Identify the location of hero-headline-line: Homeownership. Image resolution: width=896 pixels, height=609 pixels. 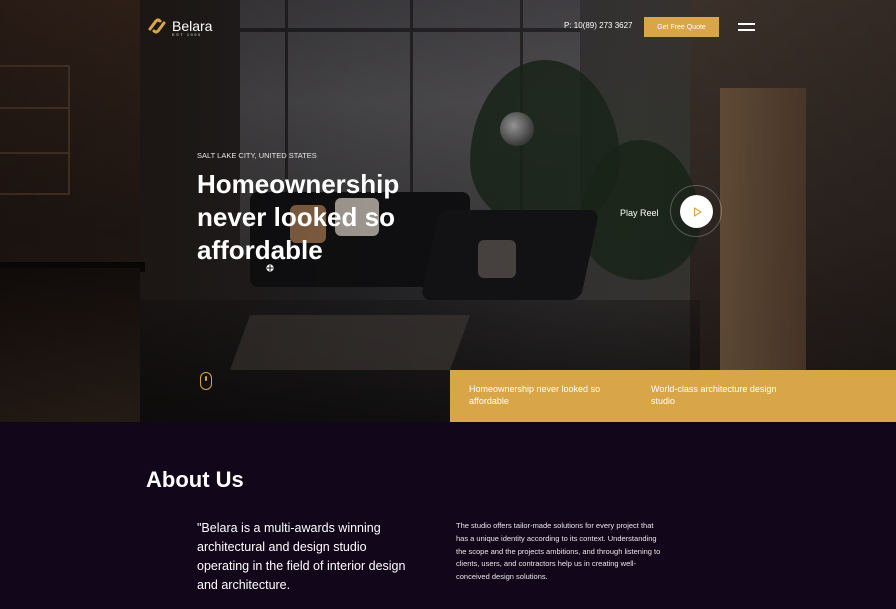
(298, 184).